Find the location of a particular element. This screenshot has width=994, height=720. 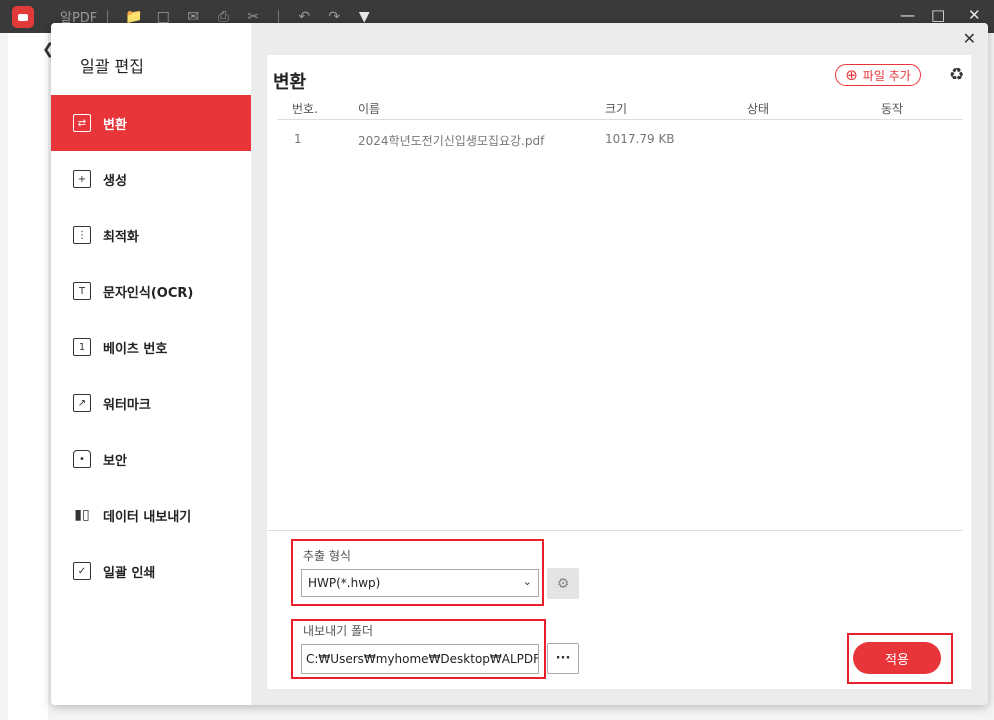

sidebar-item-security: • 보안 is located at coordinates (151, 459).